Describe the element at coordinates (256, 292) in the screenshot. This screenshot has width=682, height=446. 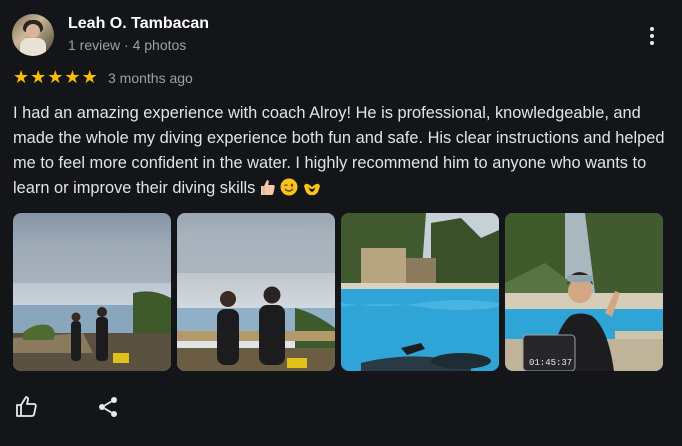
I see `photo-divers-closeup` at that location.